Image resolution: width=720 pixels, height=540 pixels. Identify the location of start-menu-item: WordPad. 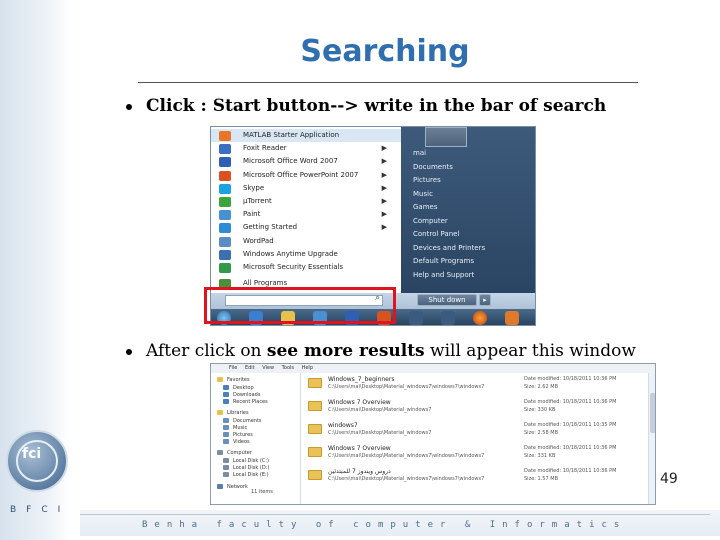
(306, 241).